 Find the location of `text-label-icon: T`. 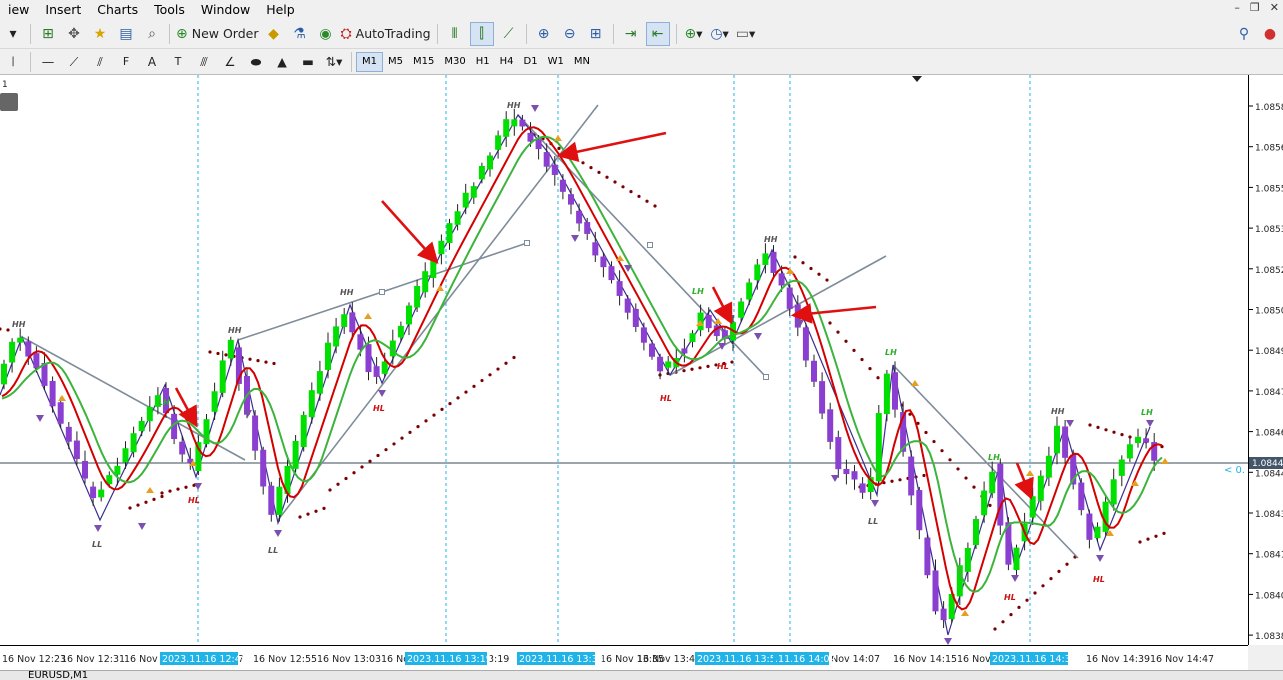

text-label-icon: T is located at coordinates (178, 62).